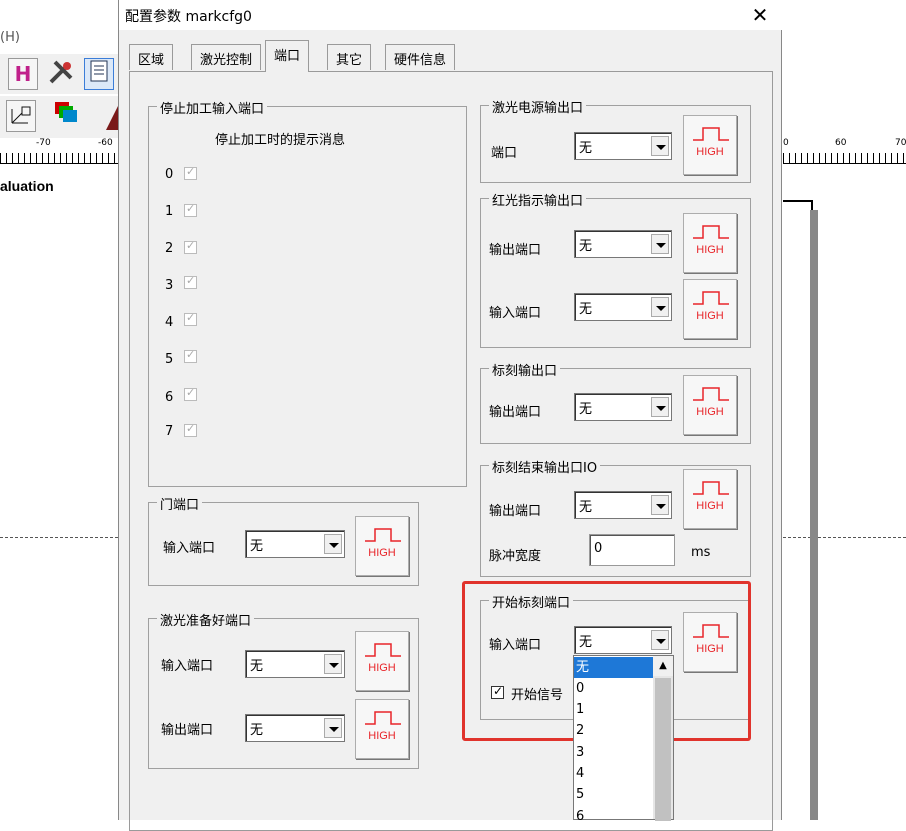 The width and height of the screenshot is (906, 831). What do you see at coordinates (212, 107) in the screenshot?
I see `group-title: 停止加工输入端口` at bounding box center [212, 107].